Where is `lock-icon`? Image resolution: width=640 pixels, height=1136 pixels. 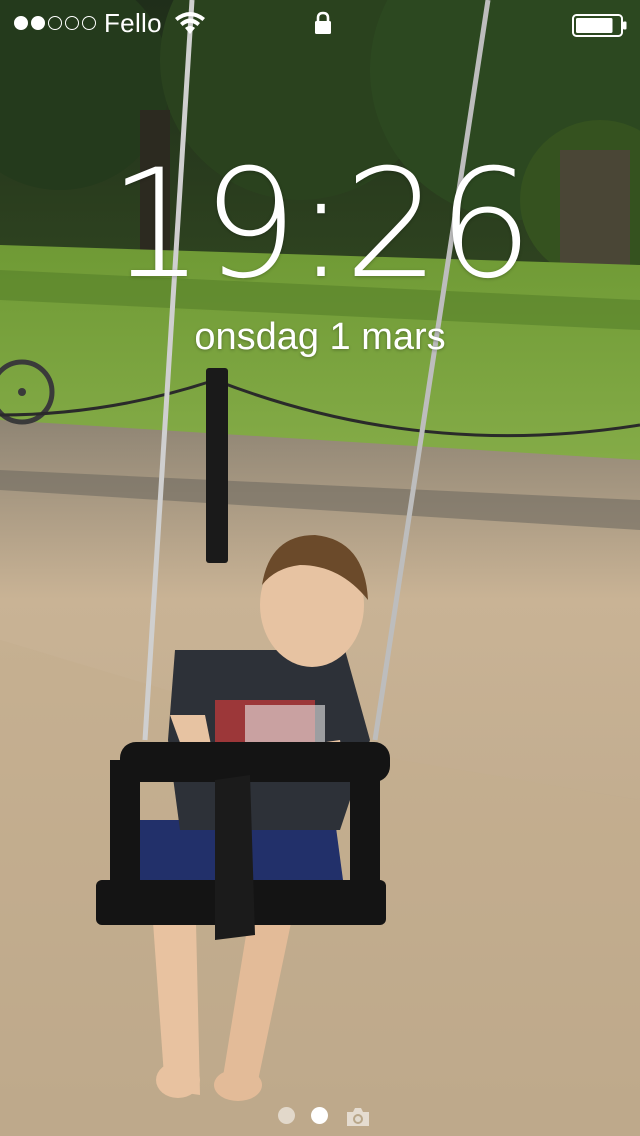 lock-icon is located at coordinates (323, 25).